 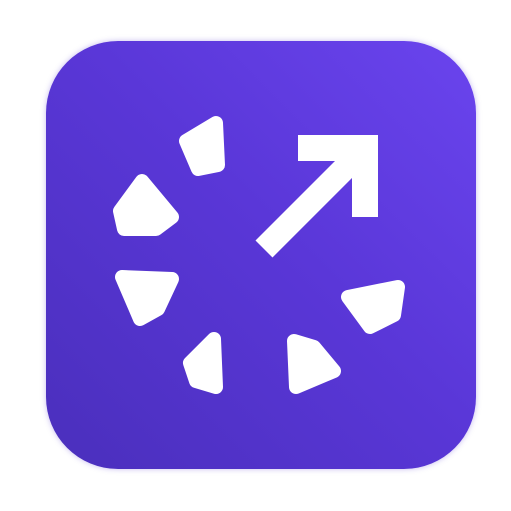 What do you see at coordinates (373, 307) in the screenshot?
I see `dot-segment-right-lower` at bounding box center [373, 307].